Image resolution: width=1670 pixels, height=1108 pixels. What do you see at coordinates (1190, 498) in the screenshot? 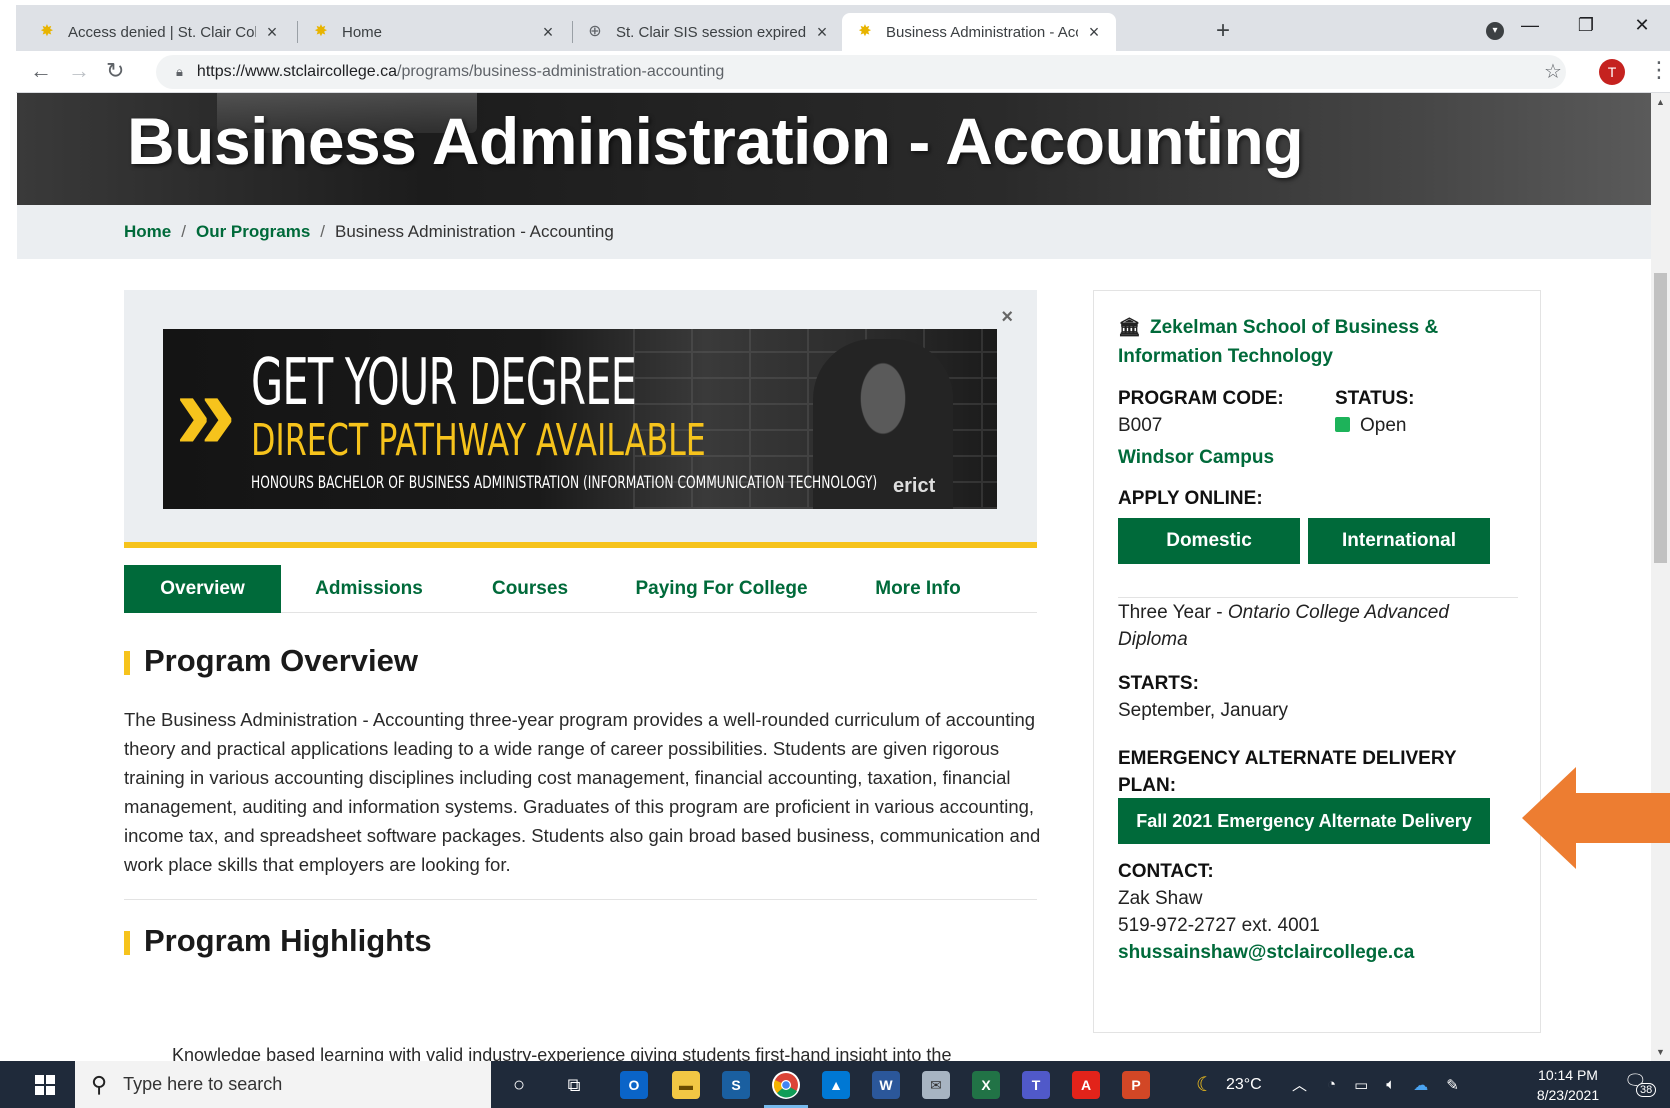
I see `apply-online-label: APPLY ONLINE:` at bounding box center [1190, 498].